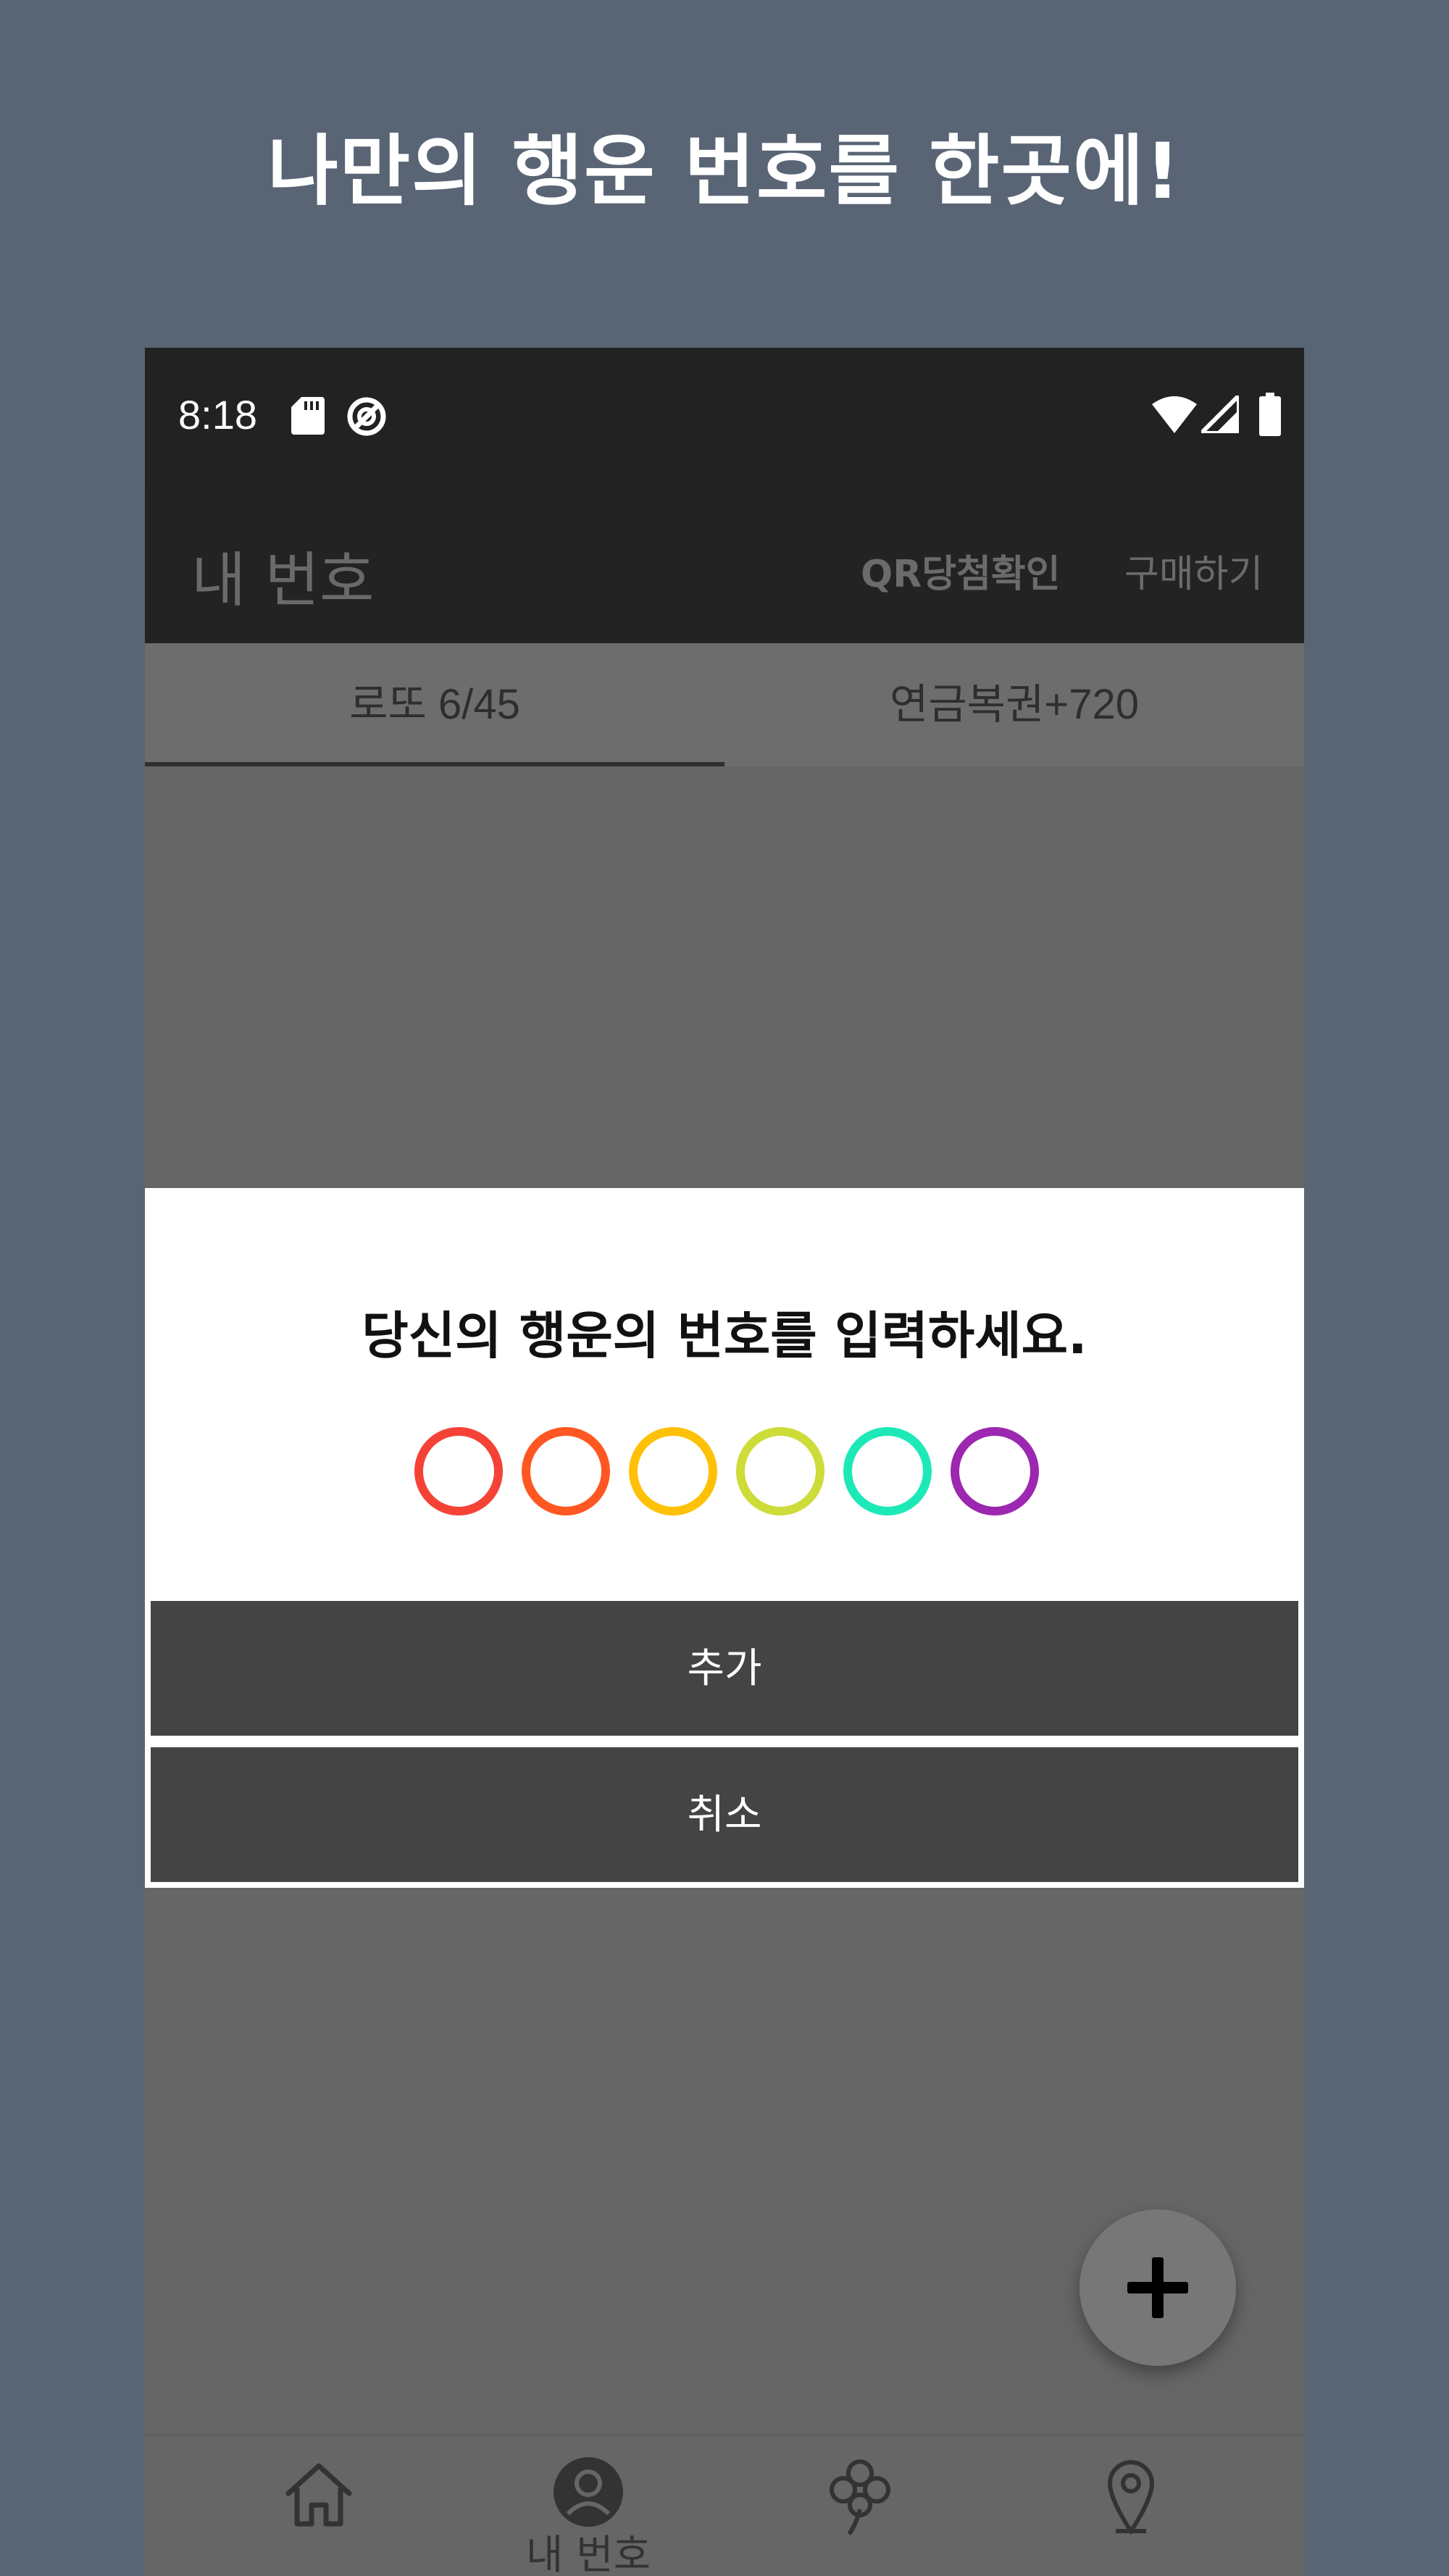 The height and width of the screenshot is (2576, 1449). I want to click on tab-lotto: 로또 6/45, so click(434, 704).